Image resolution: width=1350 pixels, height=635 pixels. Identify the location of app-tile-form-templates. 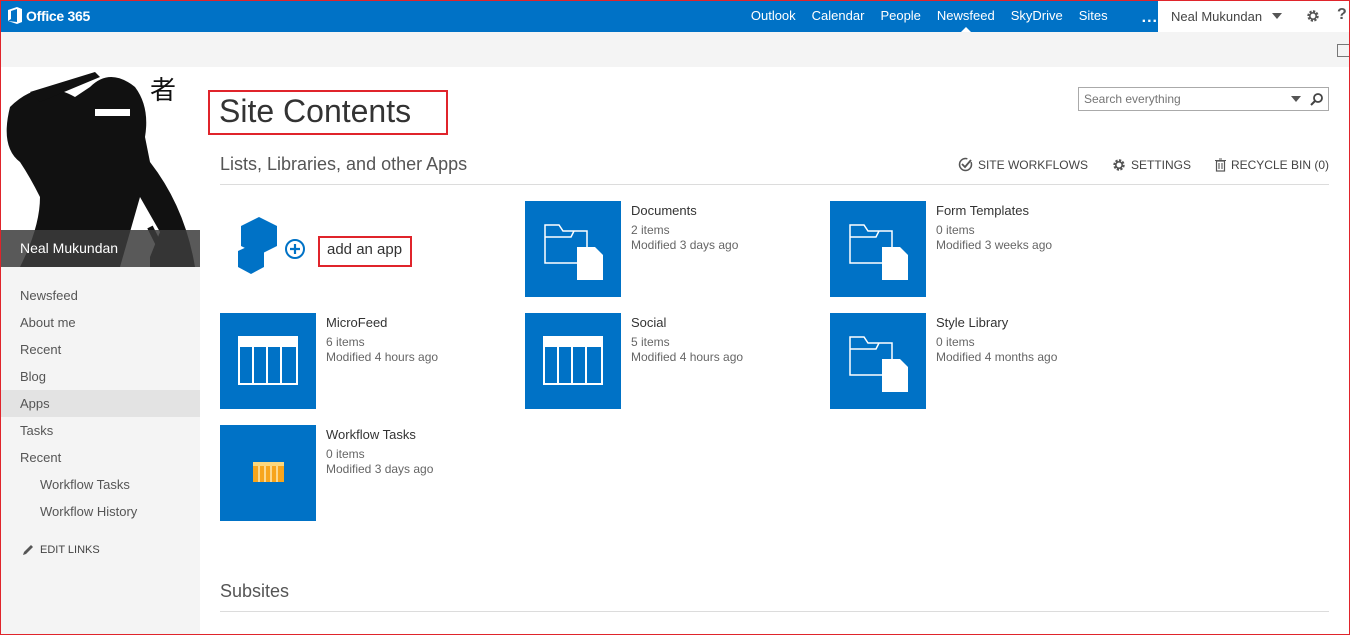
(878, 249).